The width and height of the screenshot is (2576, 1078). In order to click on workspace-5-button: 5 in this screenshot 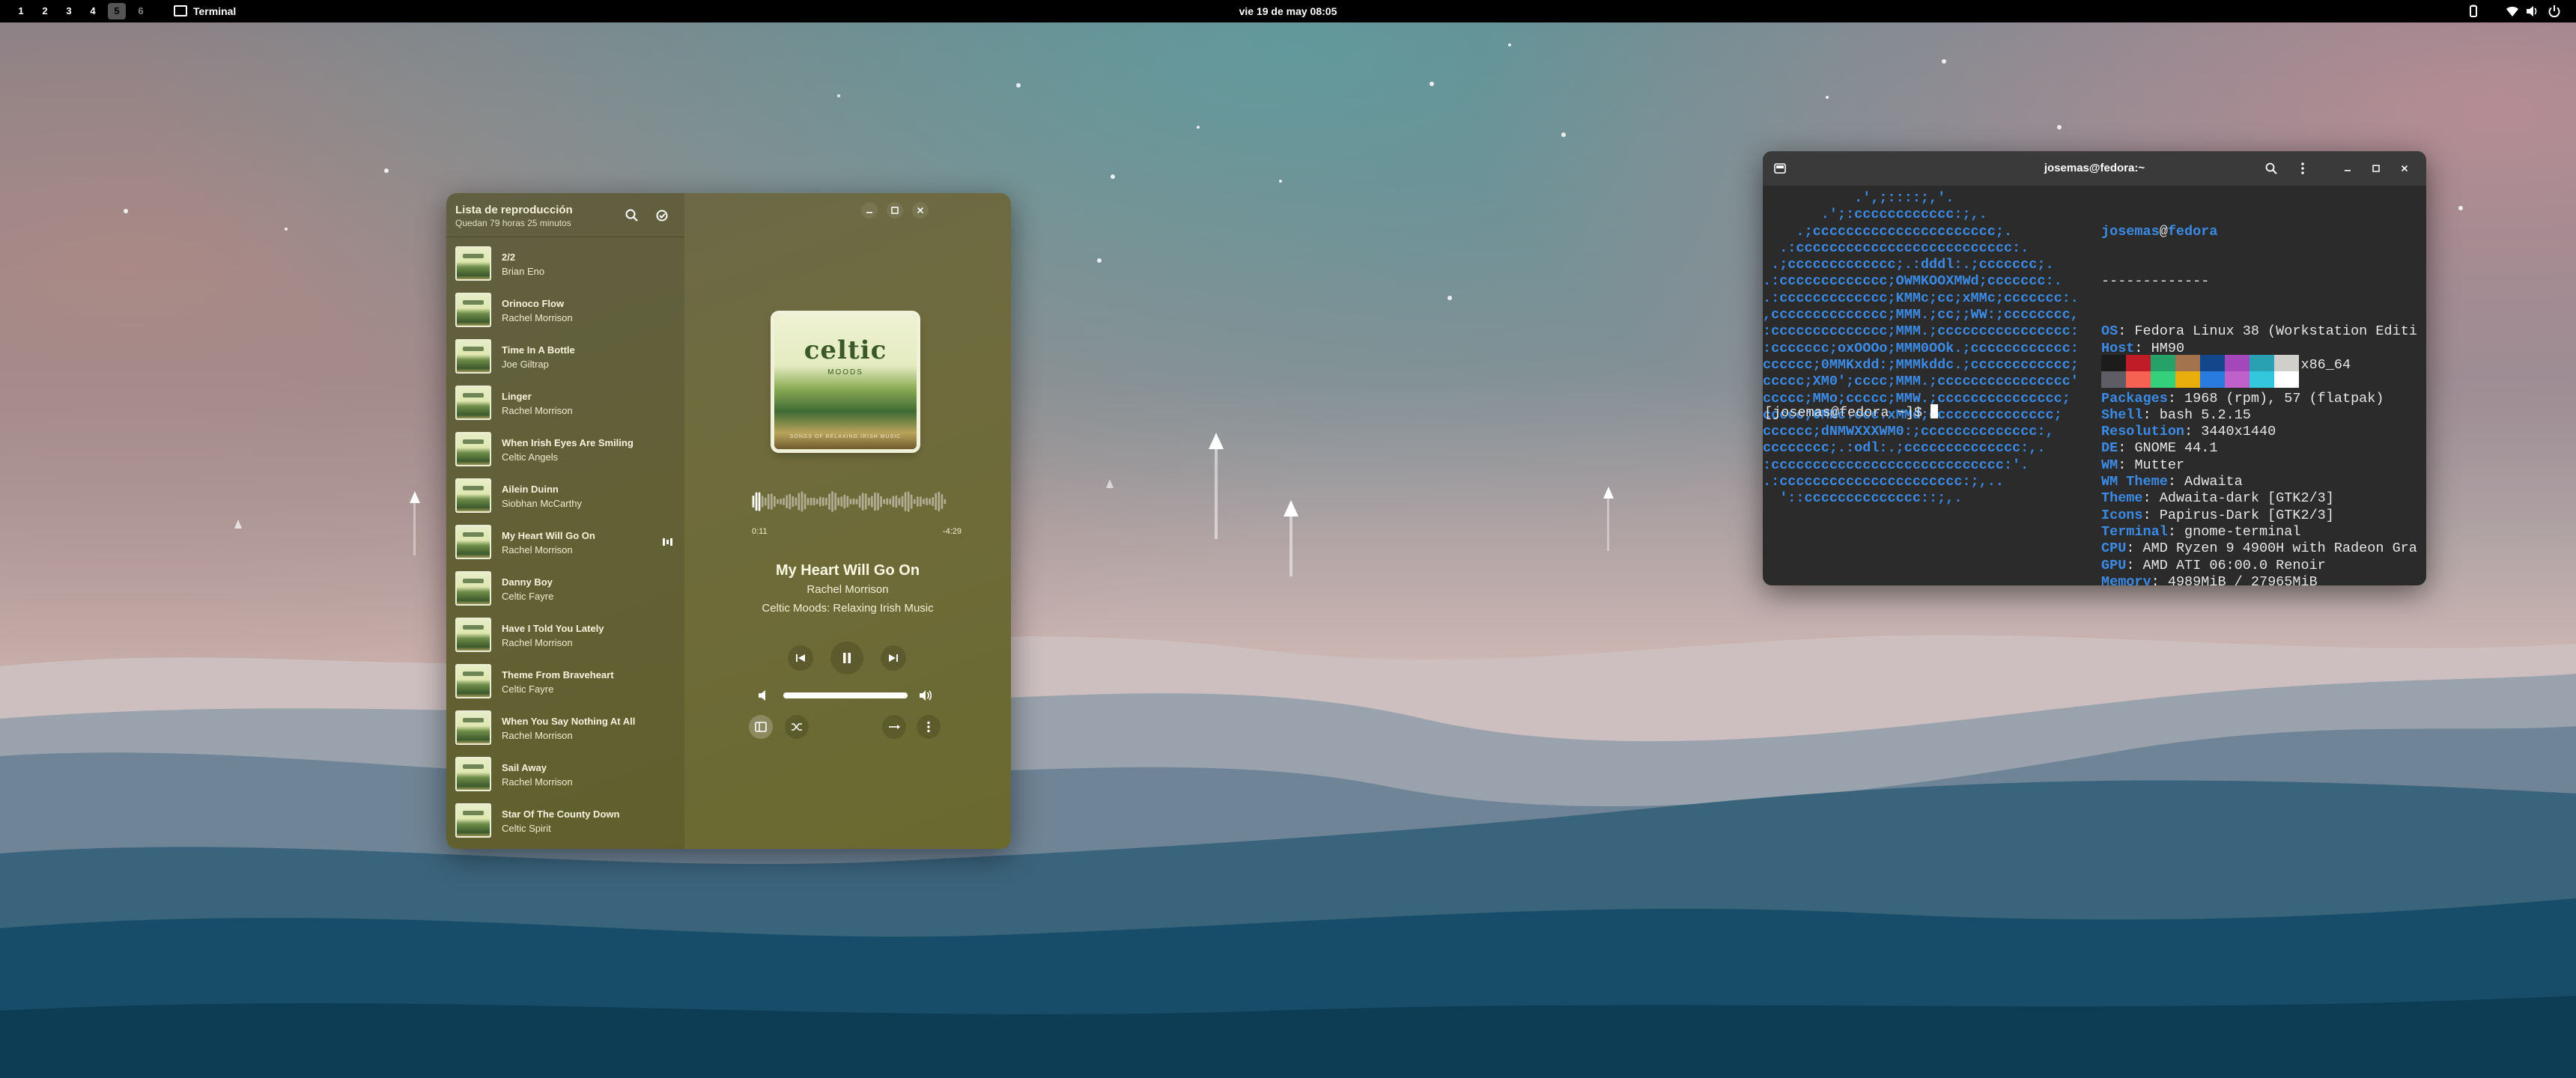, I will do `click(117, 11)`.